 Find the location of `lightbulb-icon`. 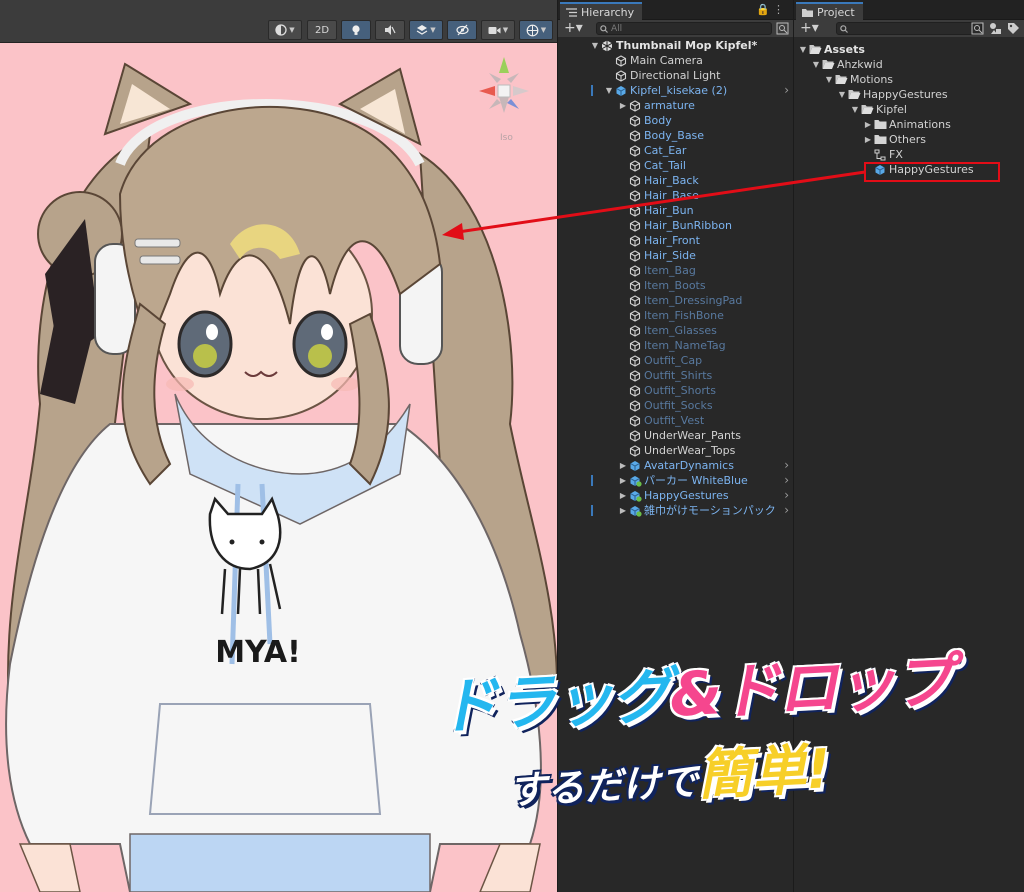

lightbulb-icon is located at coordinates (356, 30).